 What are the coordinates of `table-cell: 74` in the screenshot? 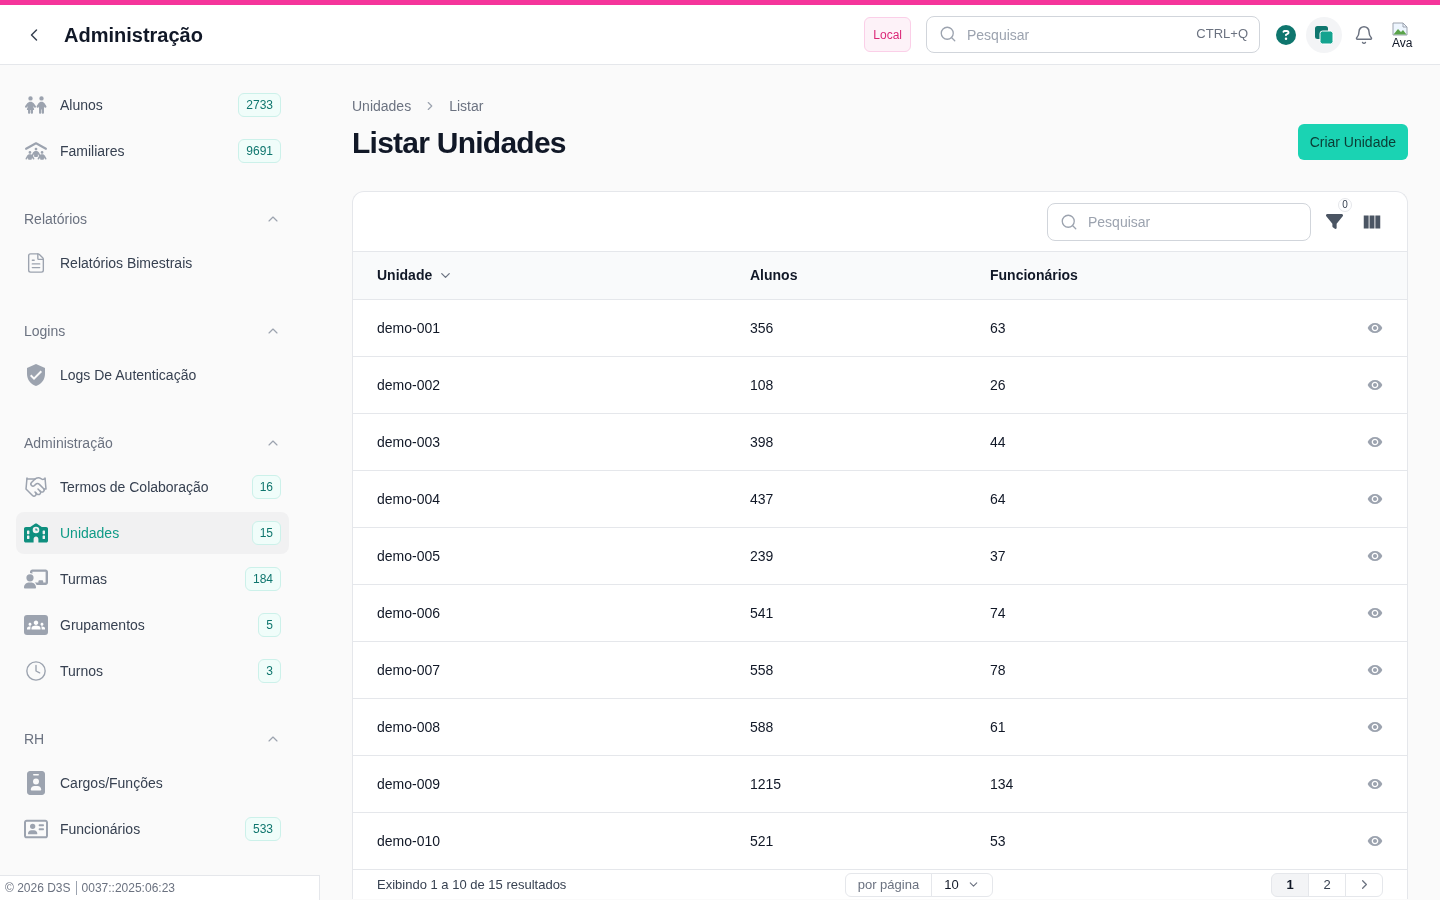 It's located at (998, 612).